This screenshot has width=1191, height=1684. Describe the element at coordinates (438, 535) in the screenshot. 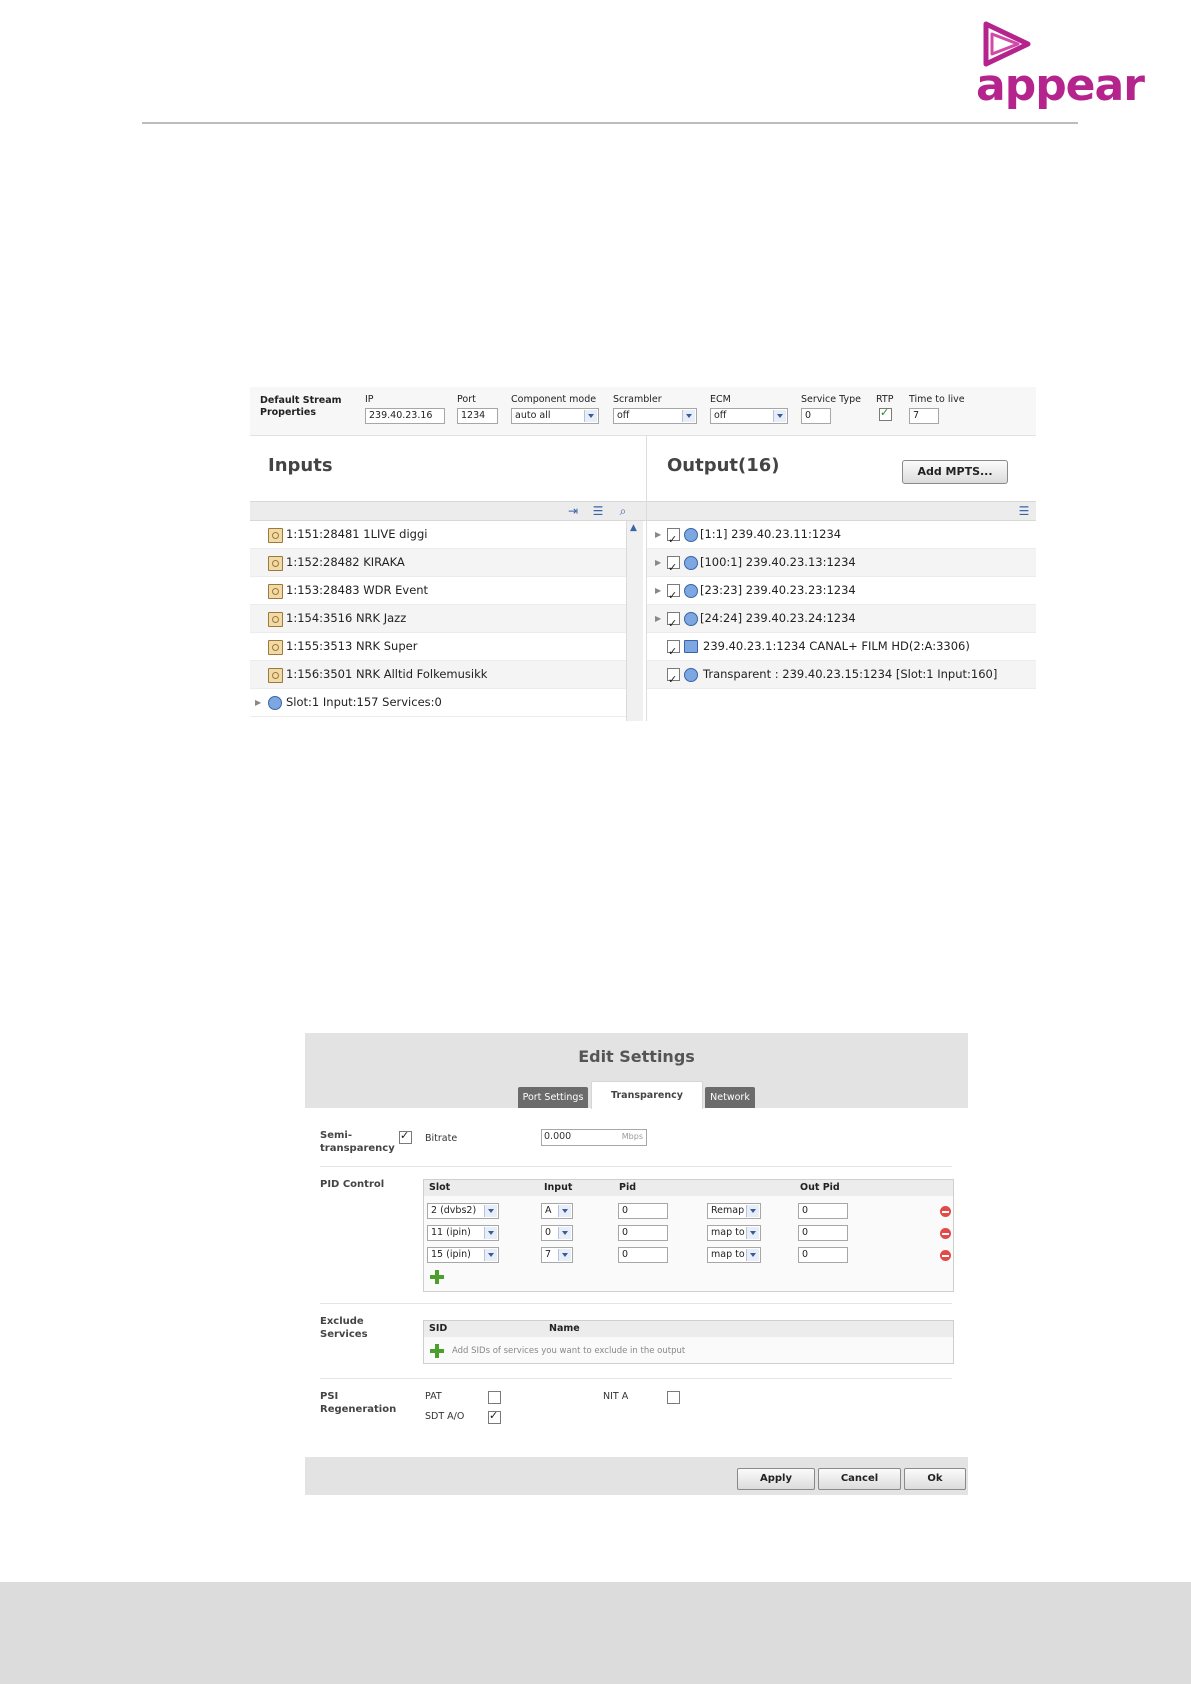

I see `input-row: 1:151:28481 1LIVE diggi` at that location.